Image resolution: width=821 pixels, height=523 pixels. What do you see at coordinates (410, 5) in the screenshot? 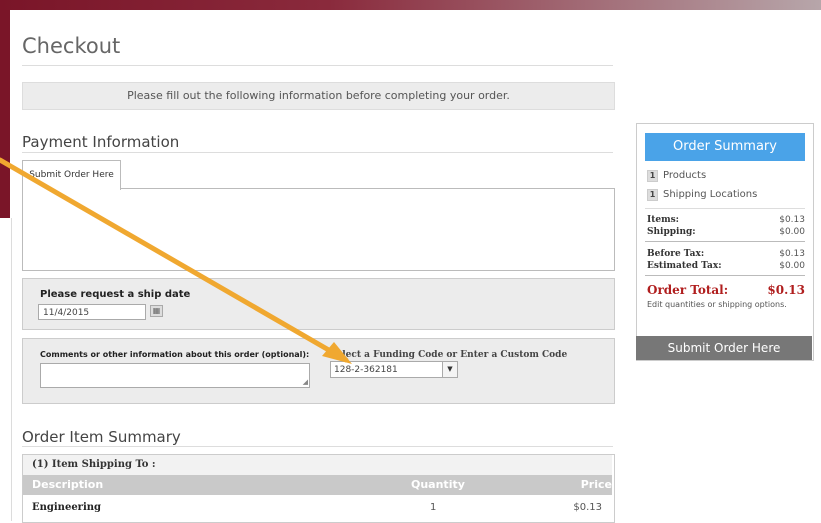
I see `top-brand-bar` at bounding box center [410, 5].